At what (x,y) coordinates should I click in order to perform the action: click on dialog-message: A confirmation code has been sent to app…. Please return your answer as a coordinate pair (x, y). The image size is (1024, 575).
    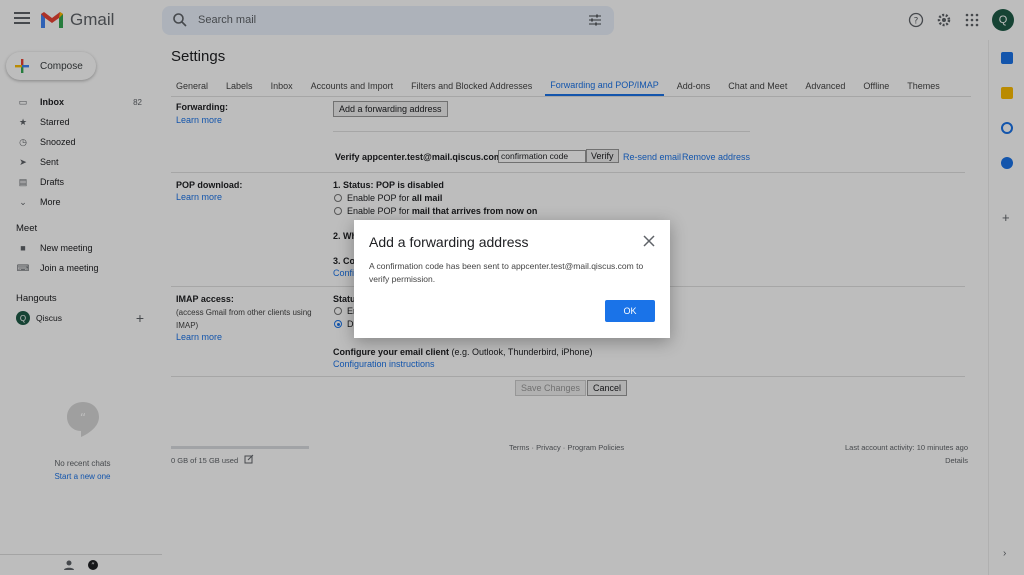
    Looking at the image, I should click on (506, 272).